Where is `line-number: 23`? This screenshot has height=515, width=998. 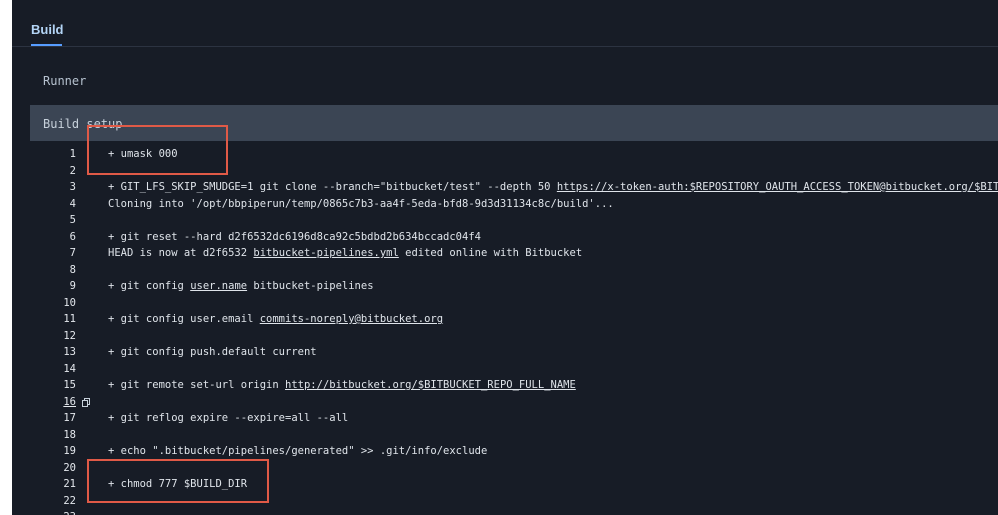 line-number: 23 is located at coordinates (44, 512).